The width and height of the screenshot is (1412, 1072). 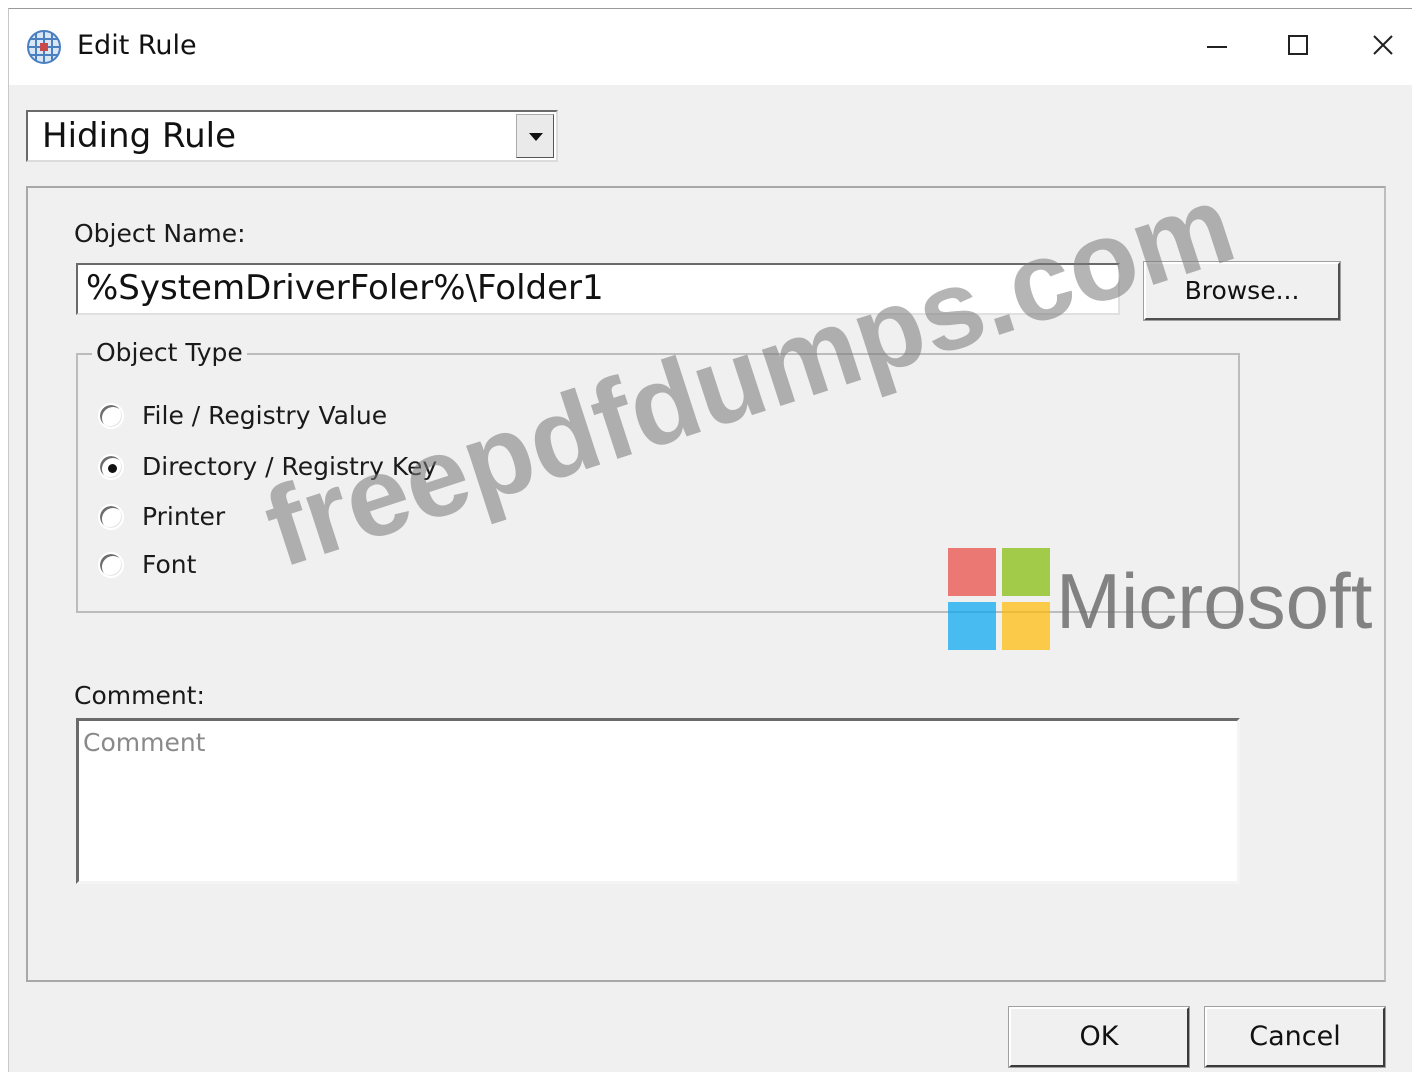 I want to click on window-title: Edit Rule, so click(x=137, y=45).